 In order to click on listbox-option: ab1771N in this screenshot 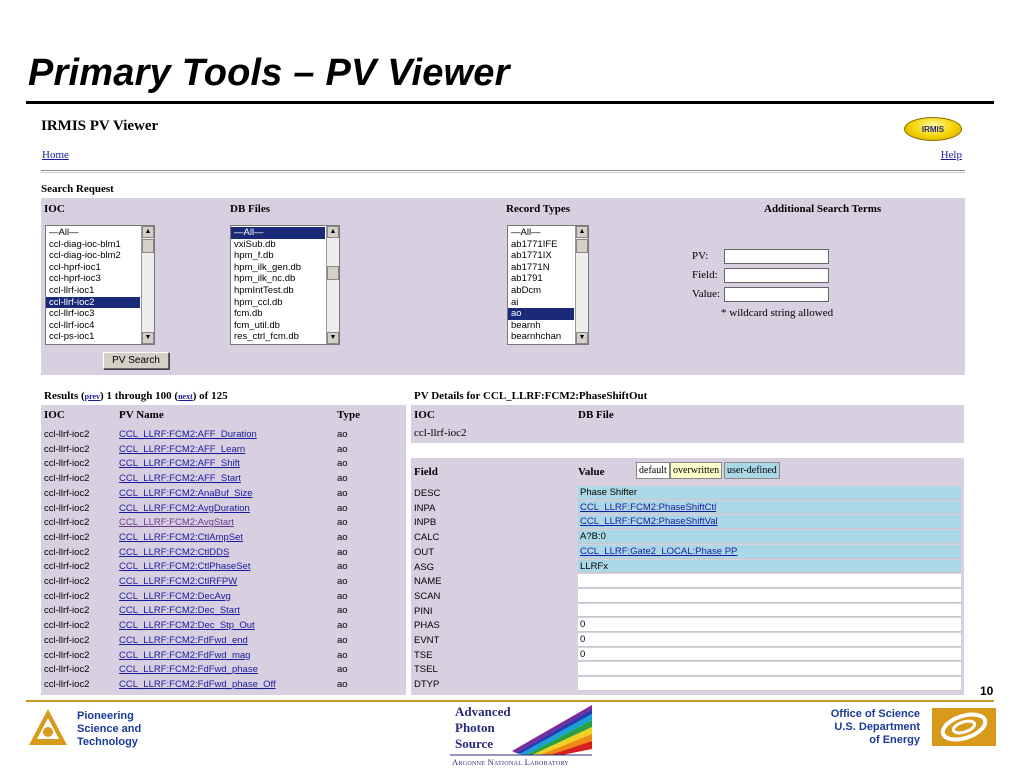, I will do `click(541, 268)`.